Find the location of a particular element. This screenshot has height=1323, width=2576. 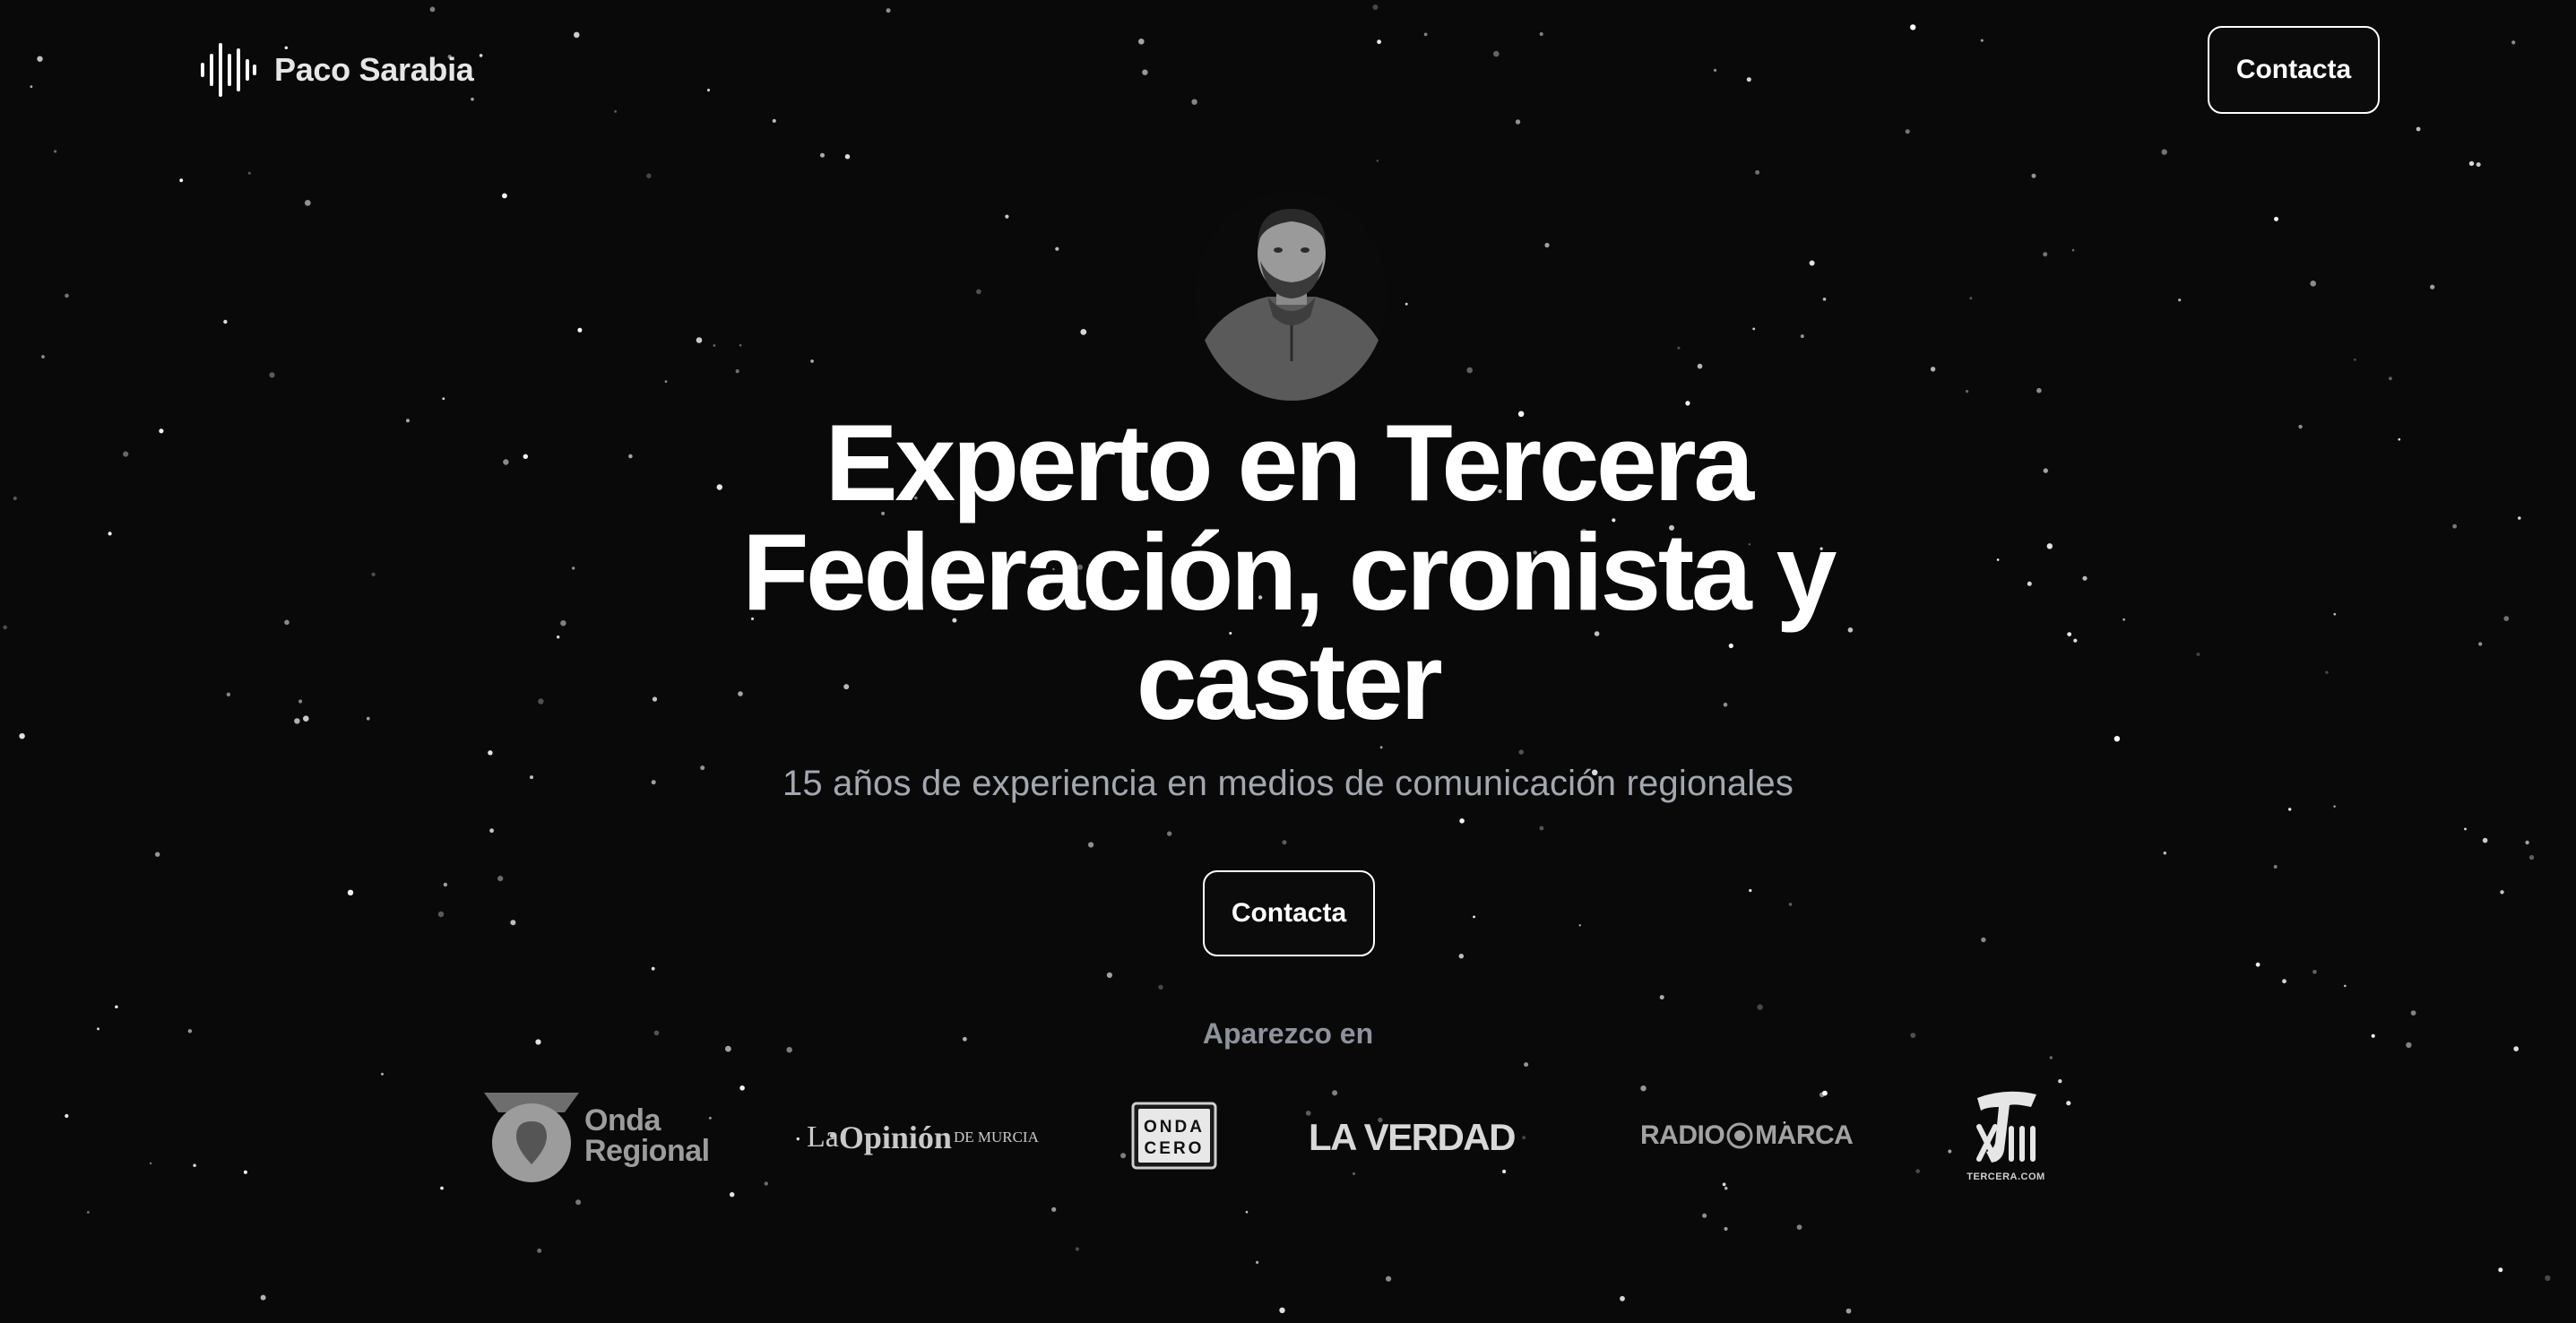

avatar is located at coordinates (1291, 296).